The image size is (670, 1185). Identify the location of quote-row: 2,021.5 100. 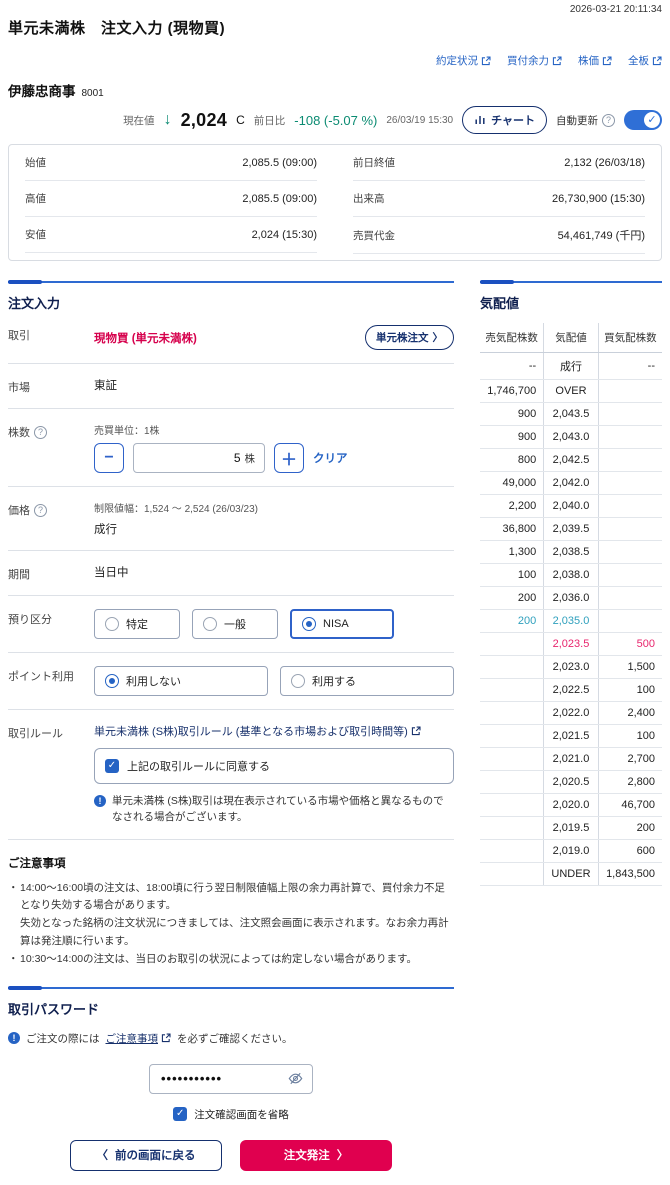
(571, 736).